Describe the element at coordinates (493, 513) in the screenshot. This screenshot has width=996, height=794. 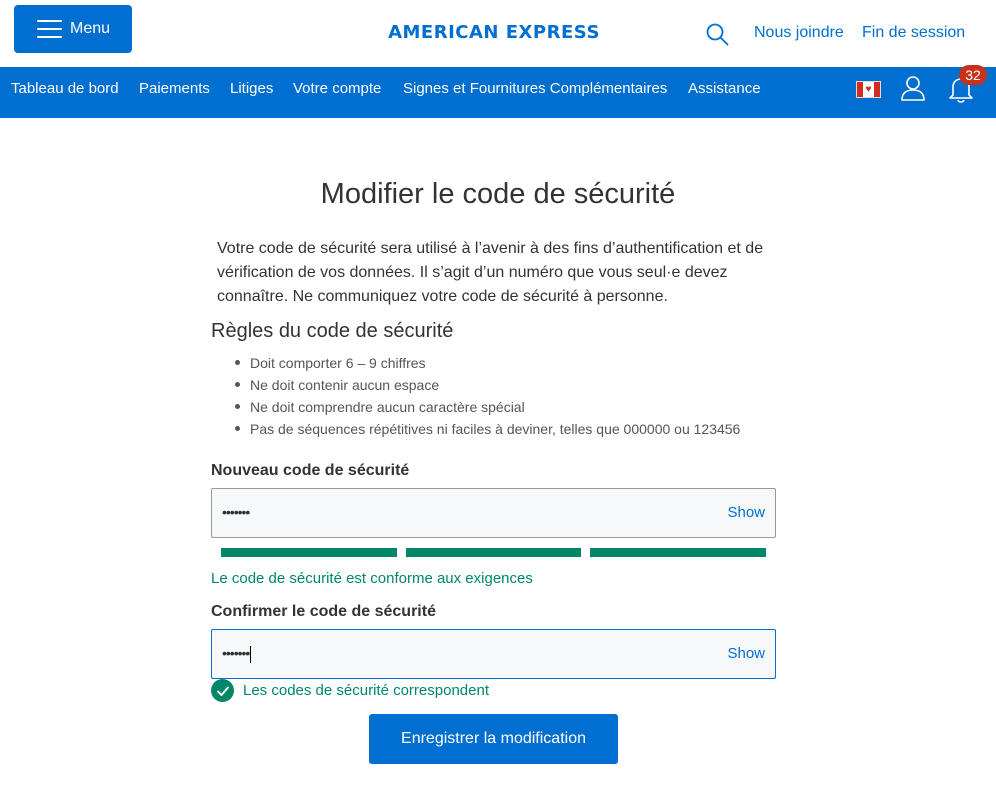
I see `new-code-input: ••••••• Show` at that location.